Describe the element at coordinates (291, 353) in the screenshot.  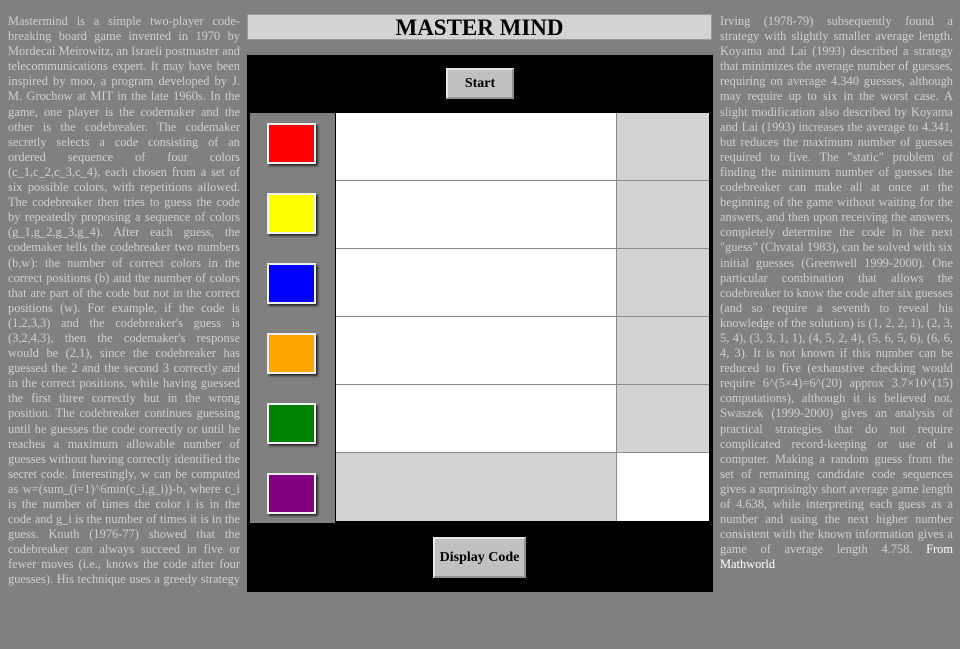
I see `swatch-orange` at that location.